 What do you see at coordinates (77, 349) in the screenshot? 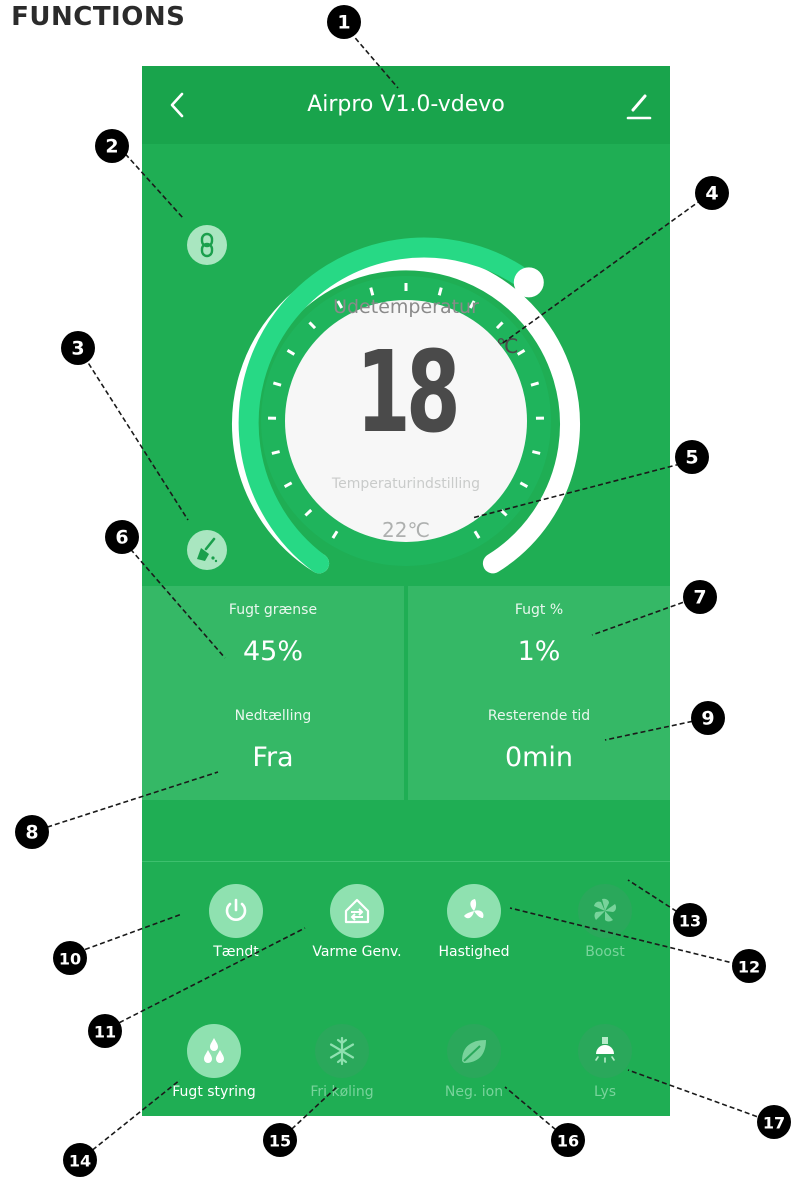
I see `callout-number: 3` at bounding box center [77, 349].